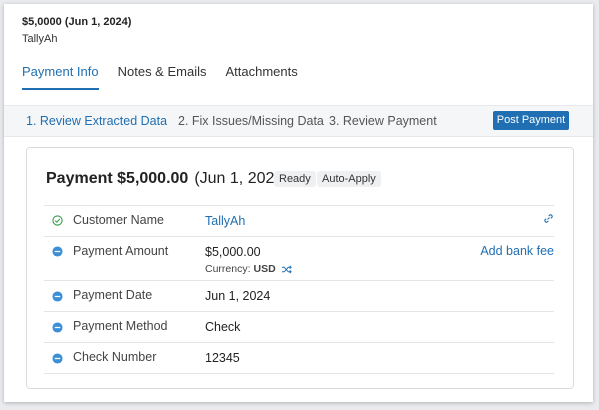 The height and width of the screenshot is (410, 599). Describe the element at coordinates (531, 120) in the screenshot. I see `post-payment-button: Post Payment` at that location.